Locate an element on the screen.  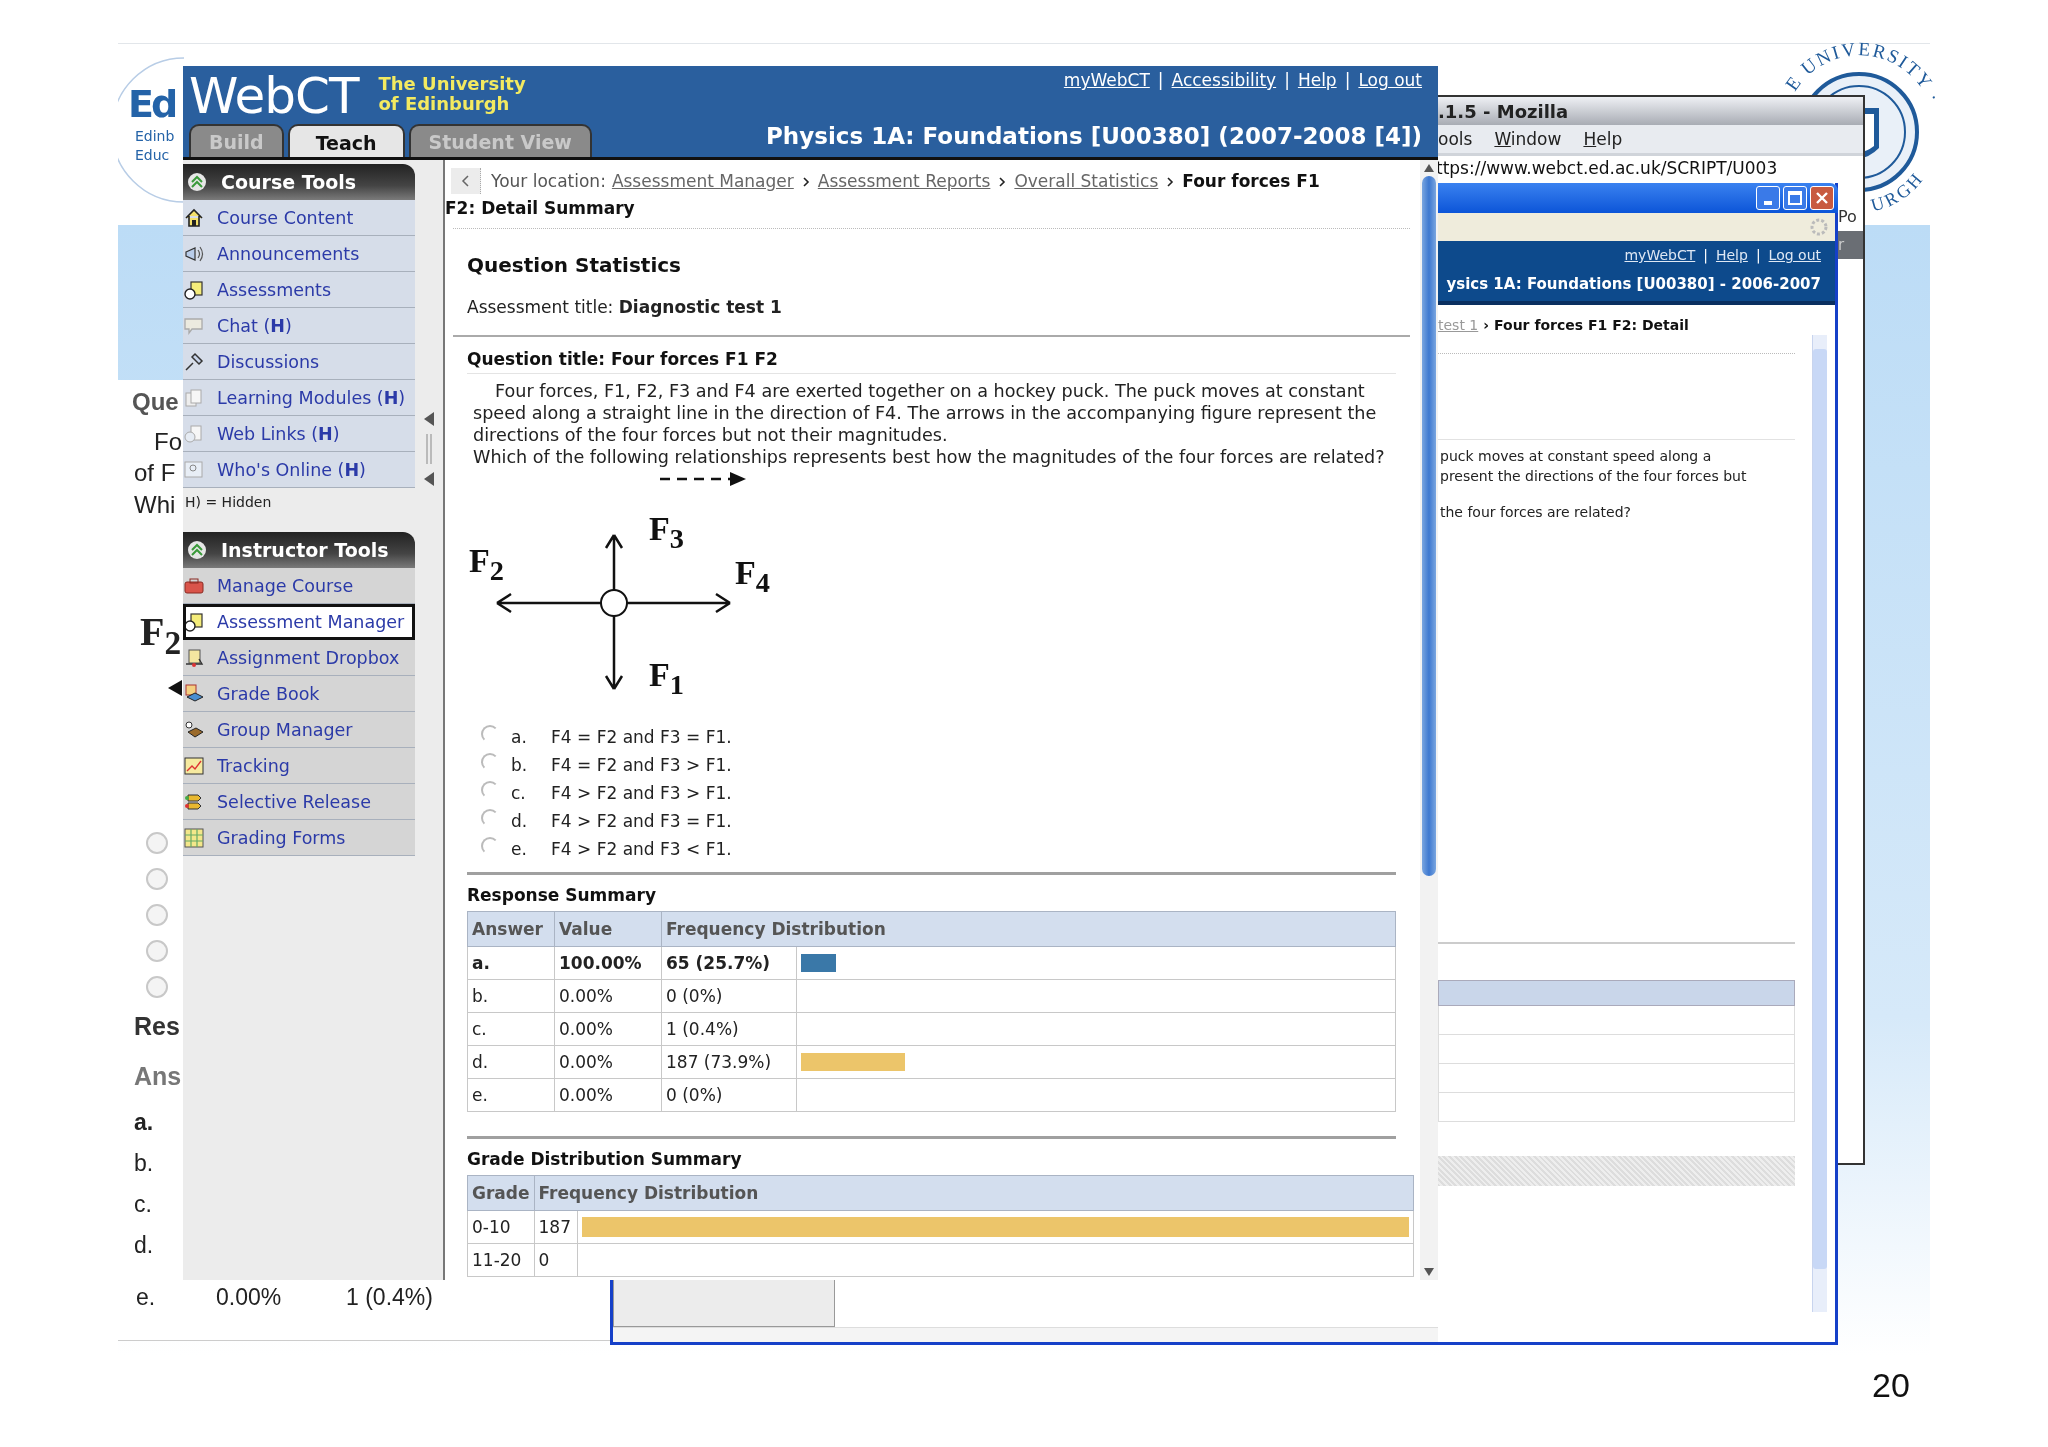
chevron-left-icon is located at coordinates (465, 181).